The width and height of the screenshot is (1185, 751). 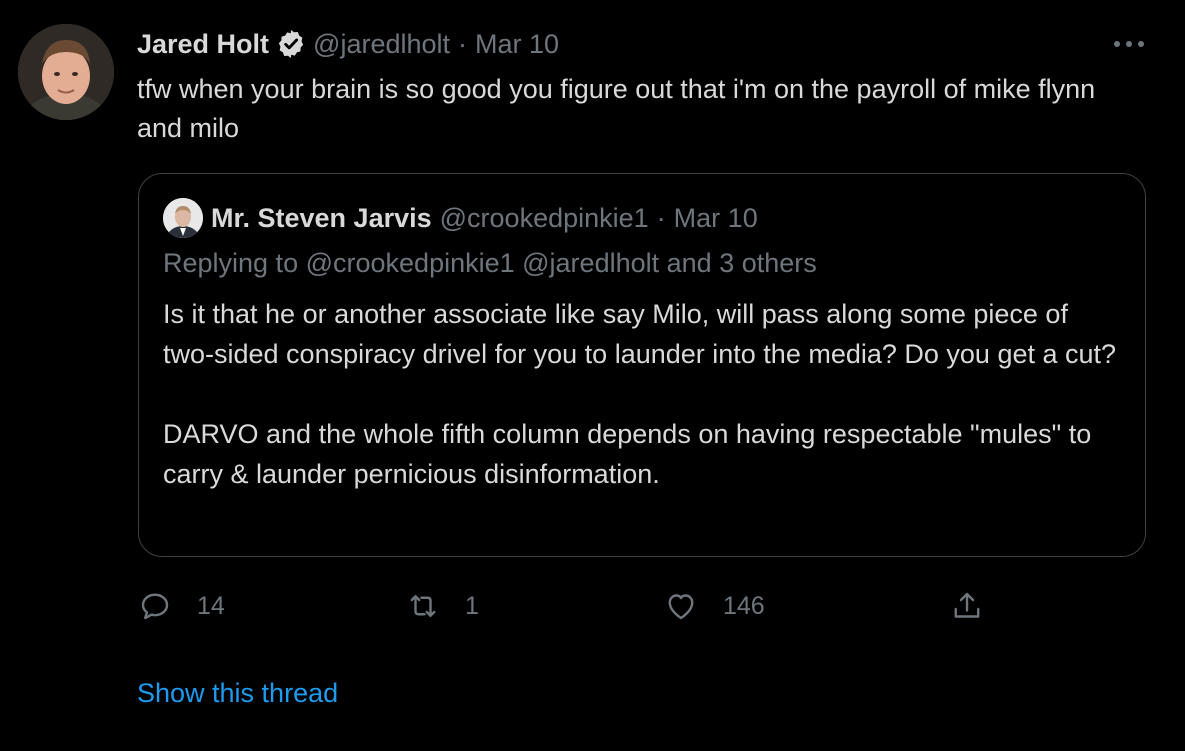 What do you see at coordinates (587, 606) in the screenshot?
I see `tweet-actions: 14 1 146` at bounding box center [587, 606].